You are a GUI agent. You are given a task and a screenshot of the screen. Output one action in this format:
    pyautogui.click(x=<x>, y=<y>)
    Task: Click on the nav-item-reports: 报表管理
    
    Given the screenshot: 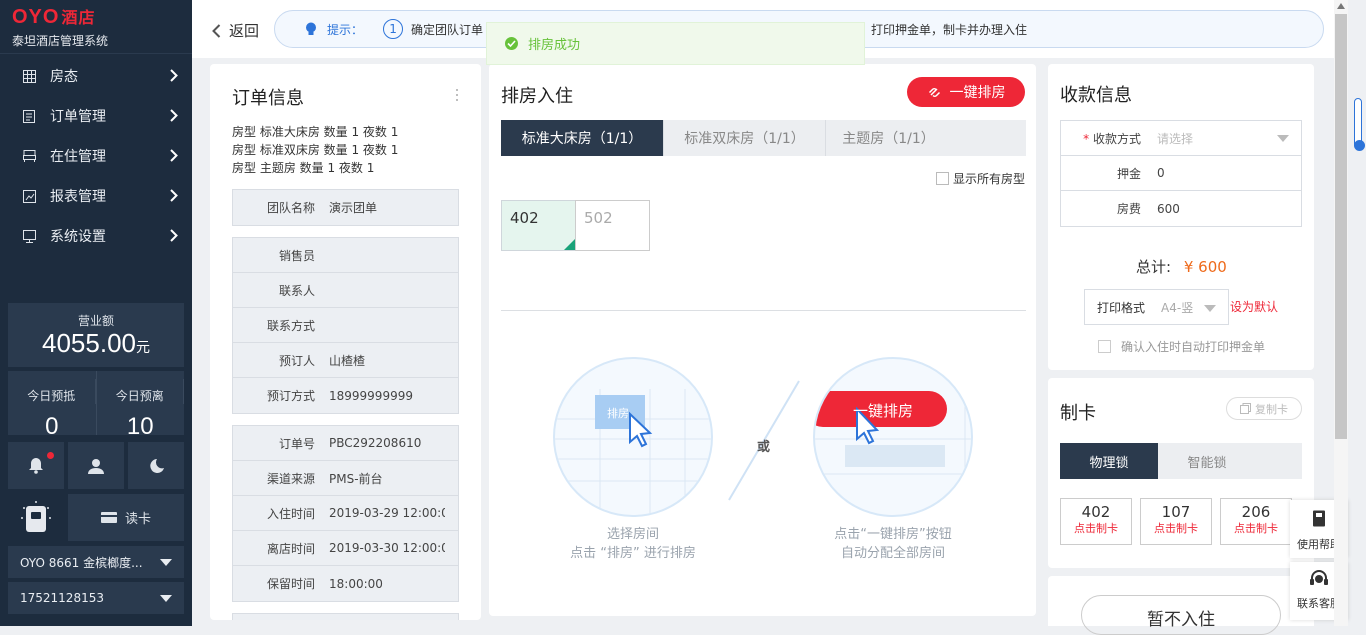 What is the action you would take?
    pyautogui.click(x=96, y=196)
    